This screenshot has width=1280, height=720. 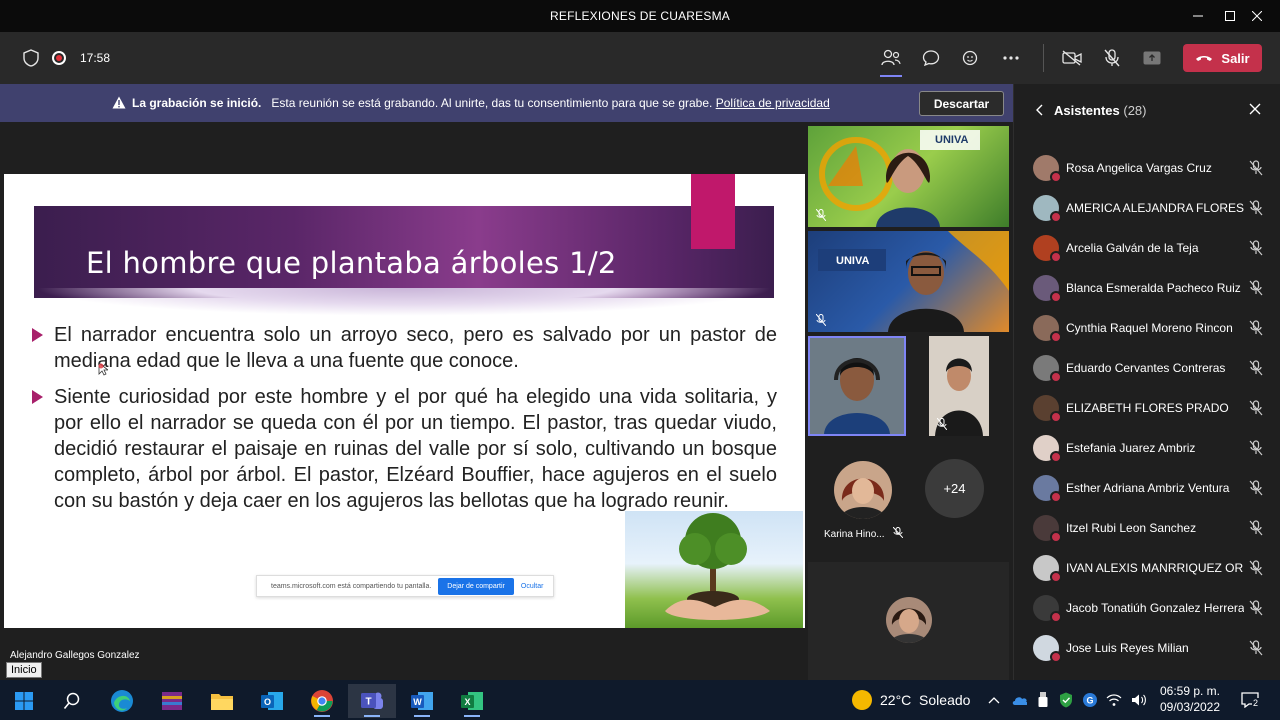 What do you see at coordinates (1204, 58) in the screenshot?
I see `phone-hangup-icon` at bounding box center [1204, 58].